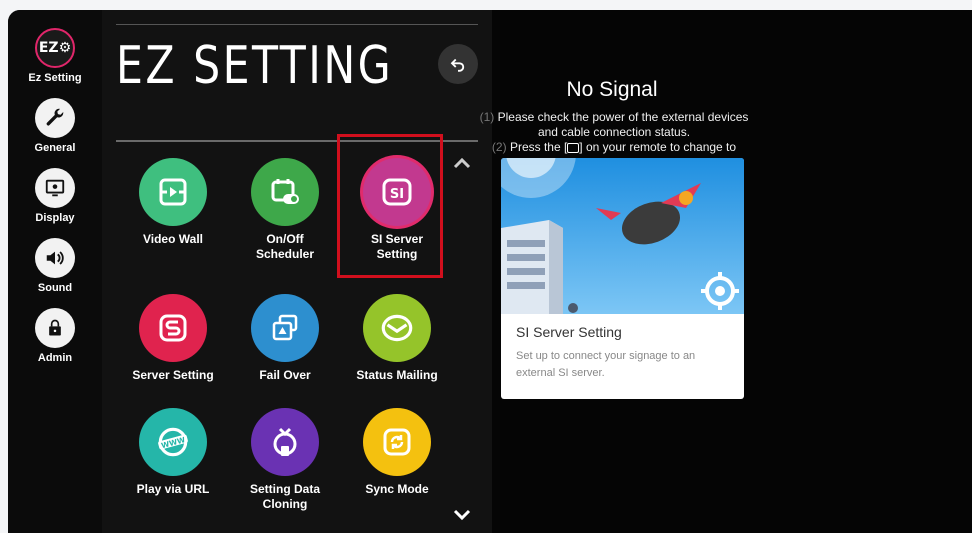  What do you see at coordinates (397, 375) in the screenshot?
I see `tile-label: Status Mailing` at bounding box center [397, 375].